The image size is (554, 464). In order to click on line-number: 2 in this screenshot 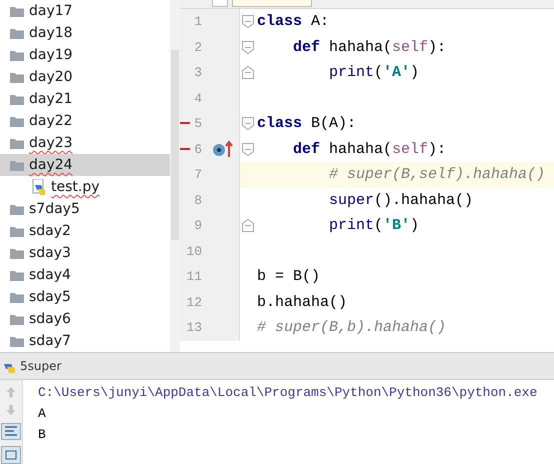, I will do `click(197, 47)`.